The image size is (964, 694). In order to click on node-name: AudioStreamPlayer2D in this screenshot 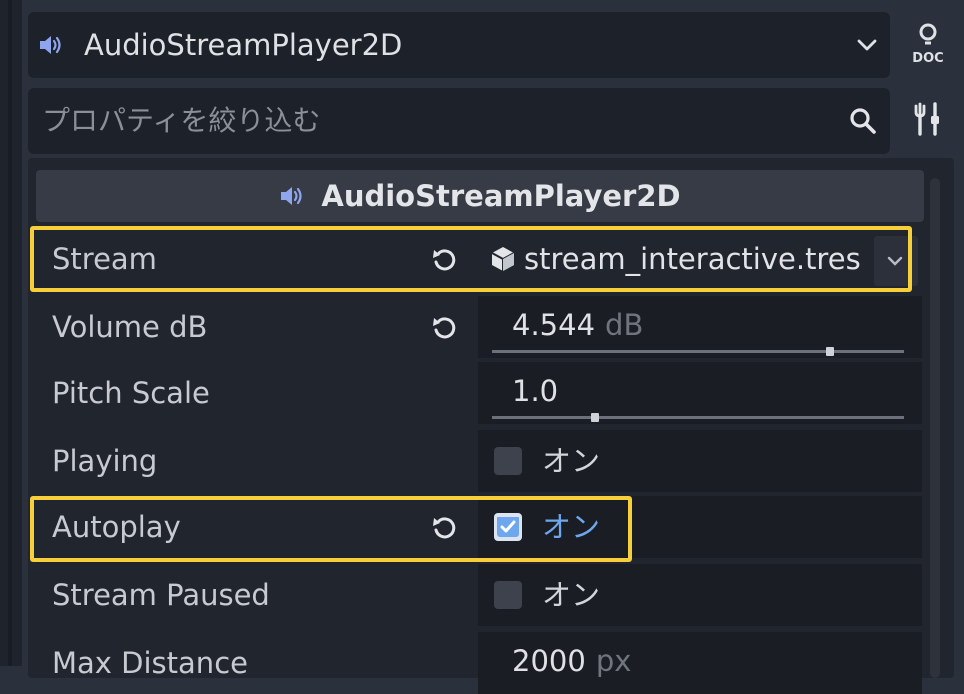, I will do `click(243, 45)`.